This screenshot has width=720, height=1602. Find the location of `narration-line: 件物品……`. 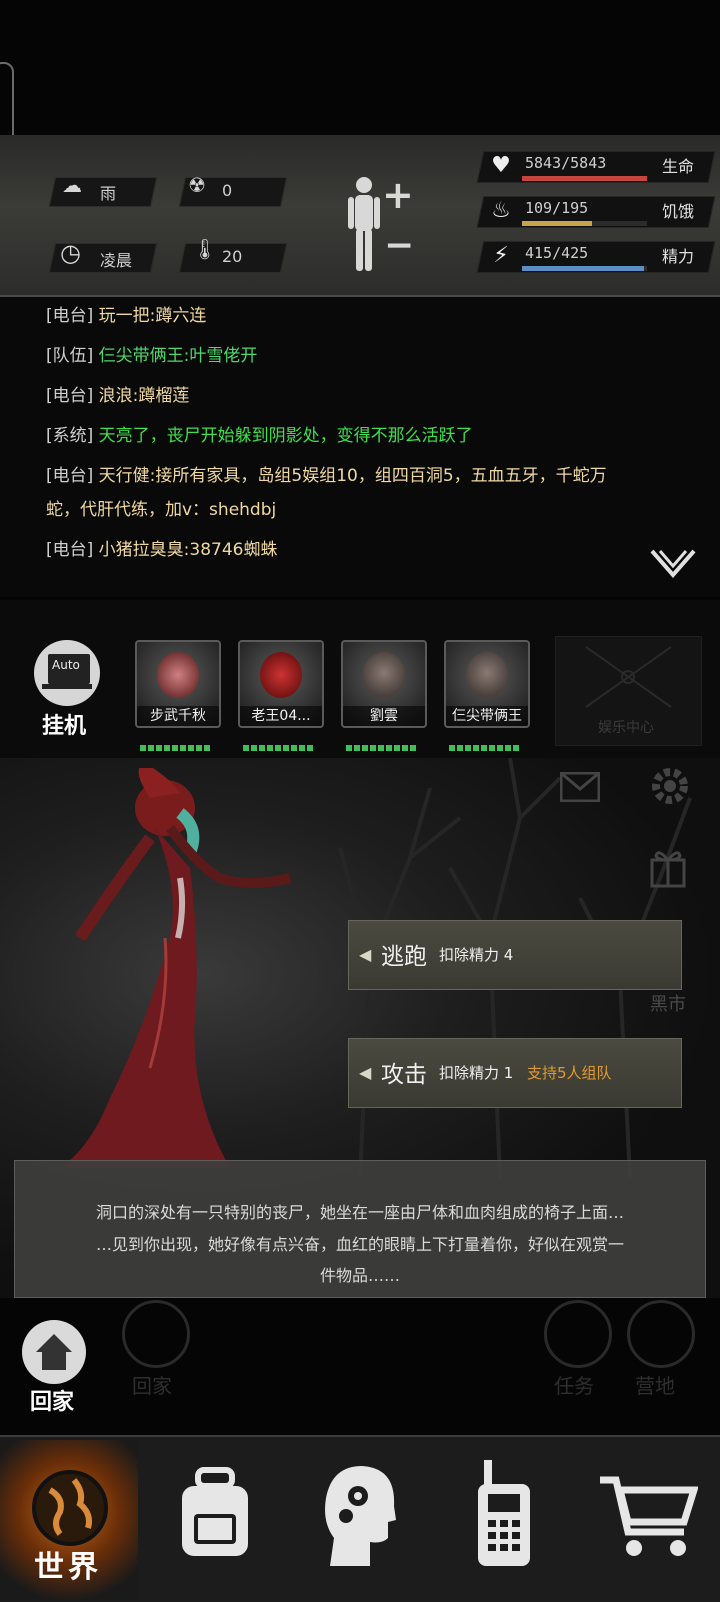

narration-line: 件物品…… is located at coordinates (359, 1275).